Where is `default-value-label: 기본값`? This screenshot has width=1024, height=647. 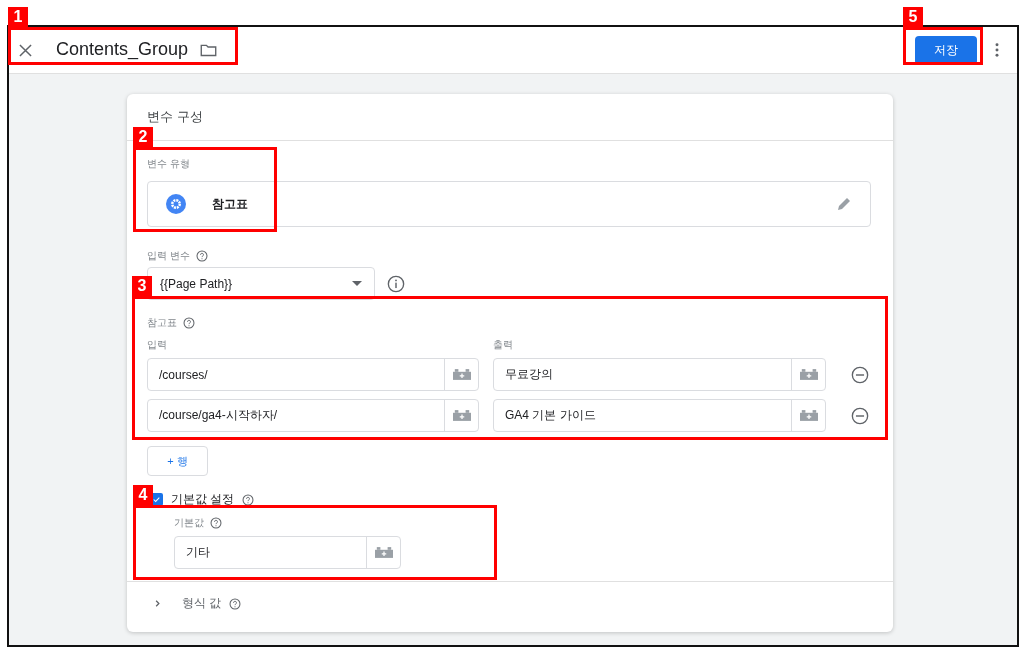 default-value-label: 기본값 is located at coordinates (189, 523).